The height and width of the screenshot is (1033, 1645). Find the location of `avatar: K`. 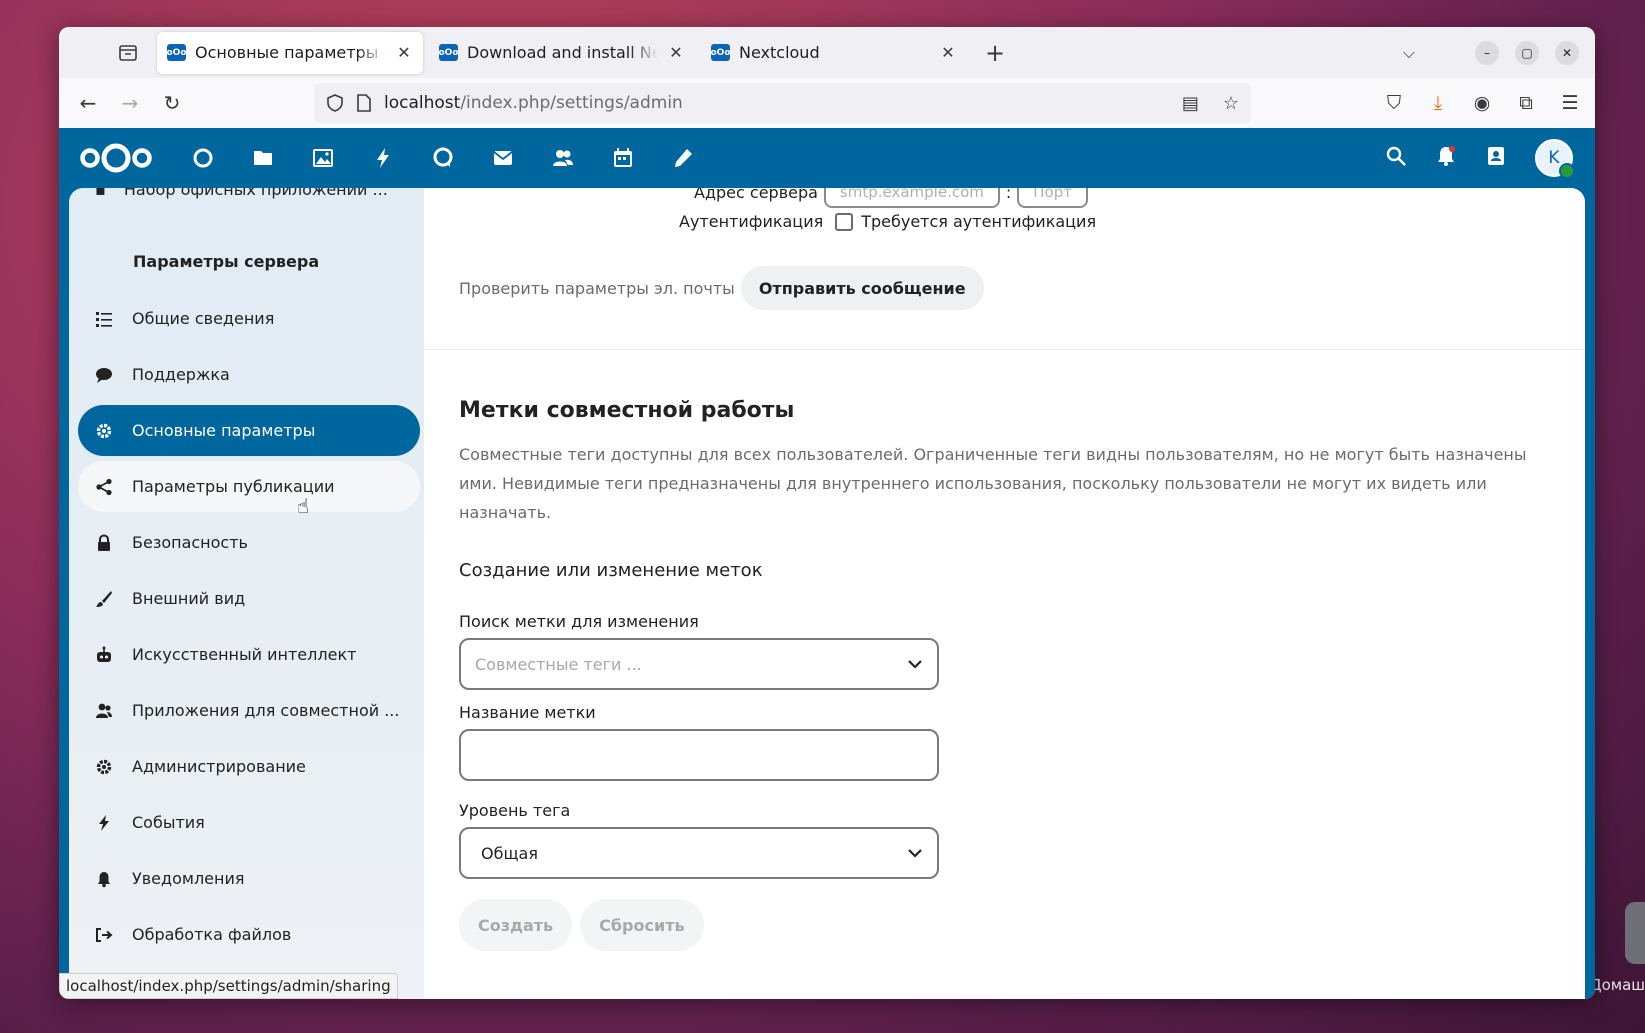

avatar: K is located at coordinates (1555, 159).